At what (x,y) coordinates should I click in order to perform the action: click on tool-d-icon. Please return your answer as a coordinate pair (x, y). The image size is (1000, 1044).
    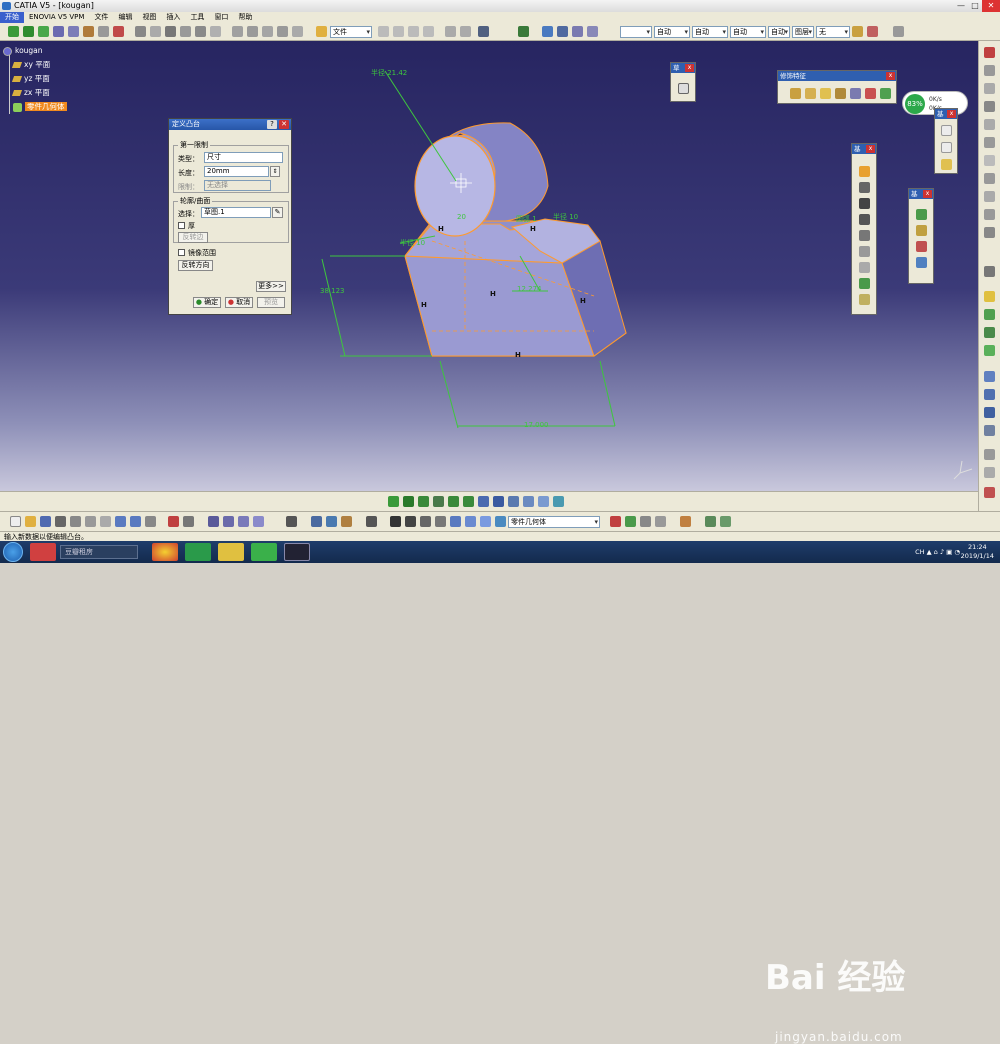
    Looking at the image, I should click on (428, 31).